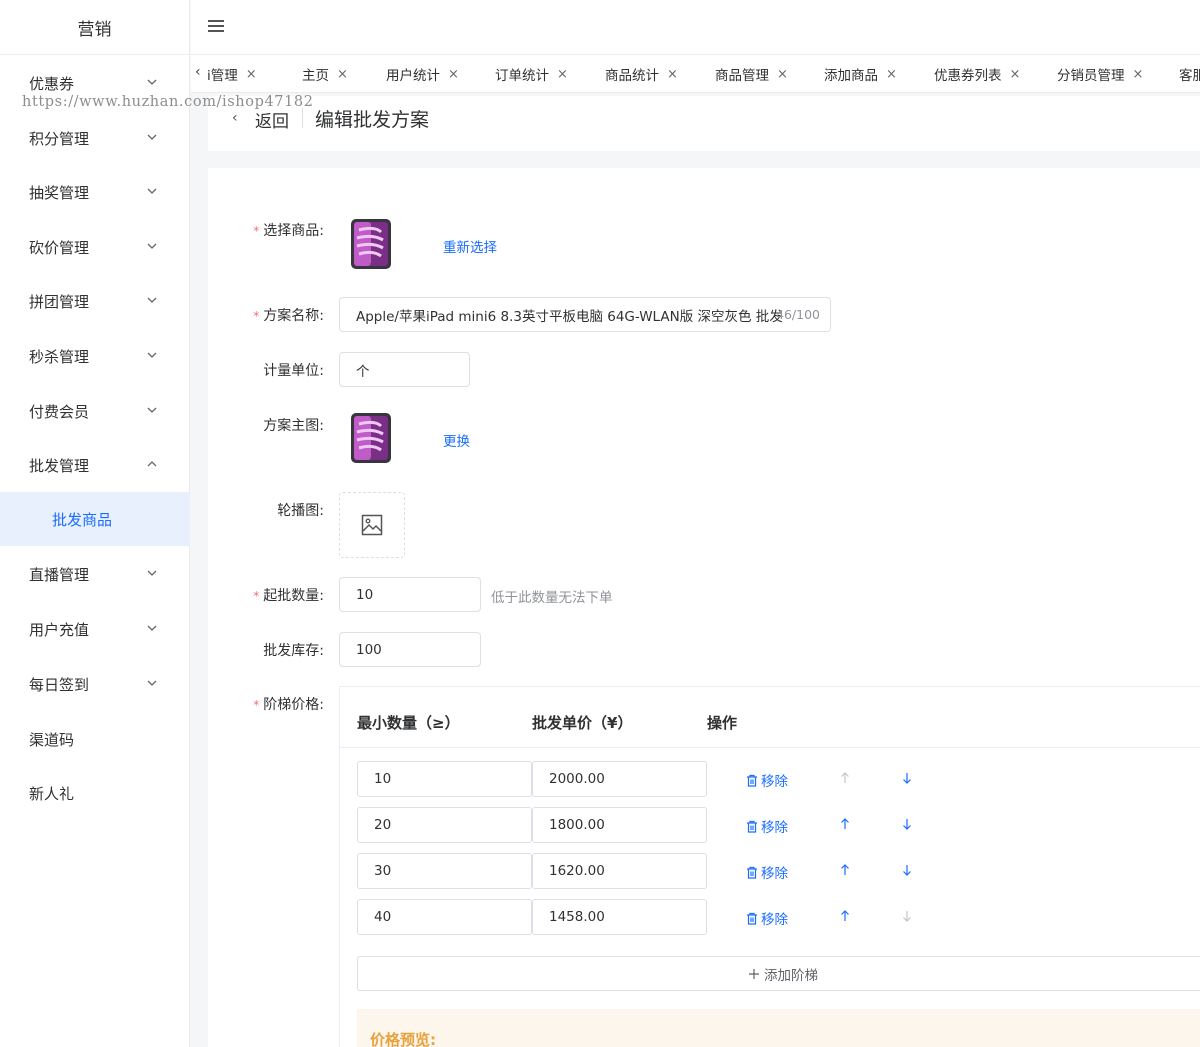 The image size is (1200, 1047). Describe the element at coordinates (232, 73) in the screenshot. I see `tab-management: i管理 ×` at that location.